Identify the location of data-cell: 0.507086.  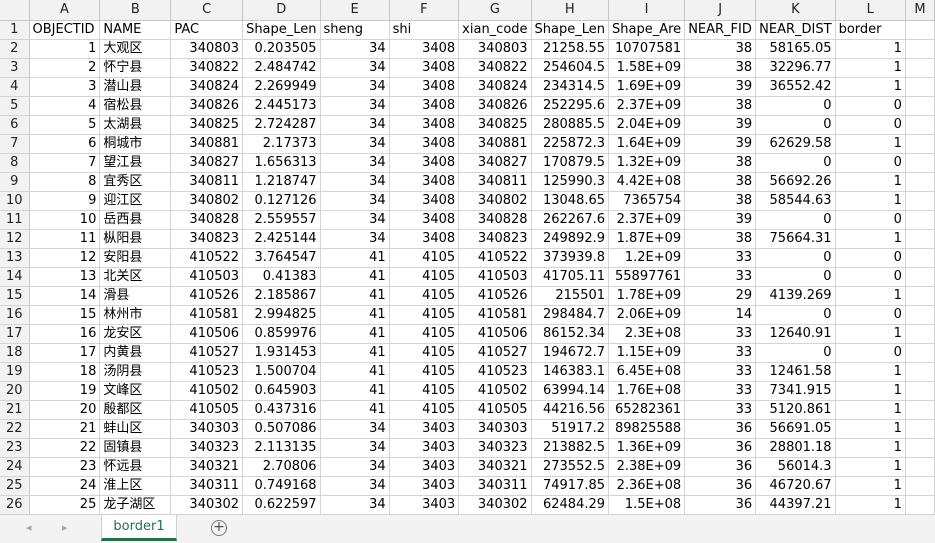
(281, 429).